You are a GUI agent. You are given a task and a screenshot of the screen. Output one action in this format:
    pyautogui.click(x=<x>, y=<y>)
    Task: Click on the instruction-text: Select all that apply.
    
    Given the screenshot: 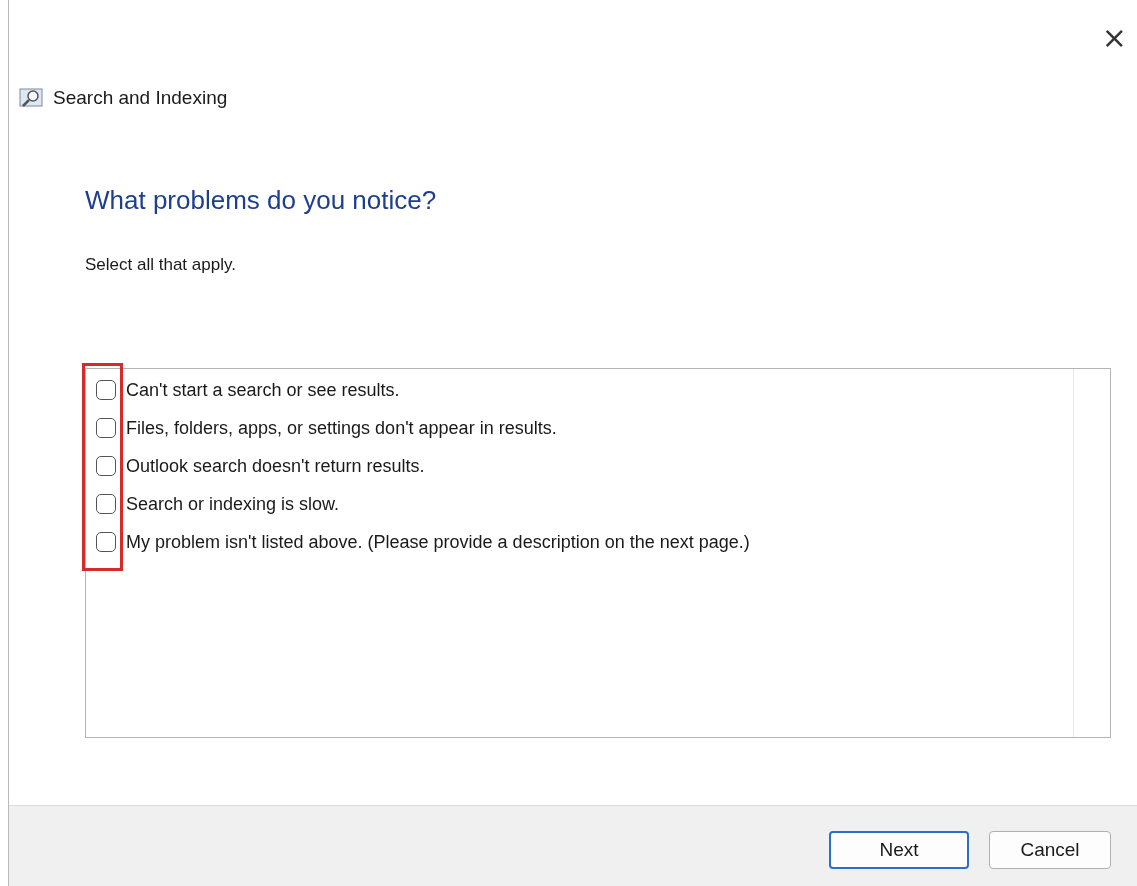 What is the action you would take?
    pyautogui.click(x=161, y=265)
    